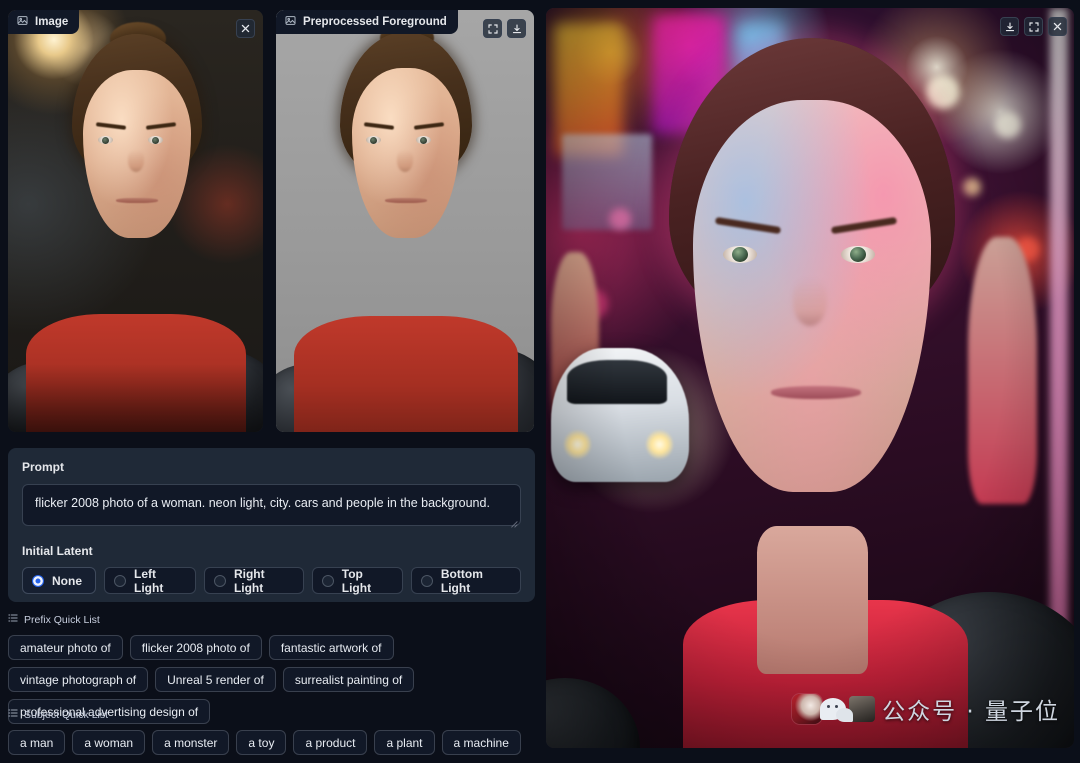 This screenshot has width=1080, height=763. Describe the element at coordinates (195, 647) in the screenshot. I see `prefix-chip: flicker 2008 photo of` at that location.